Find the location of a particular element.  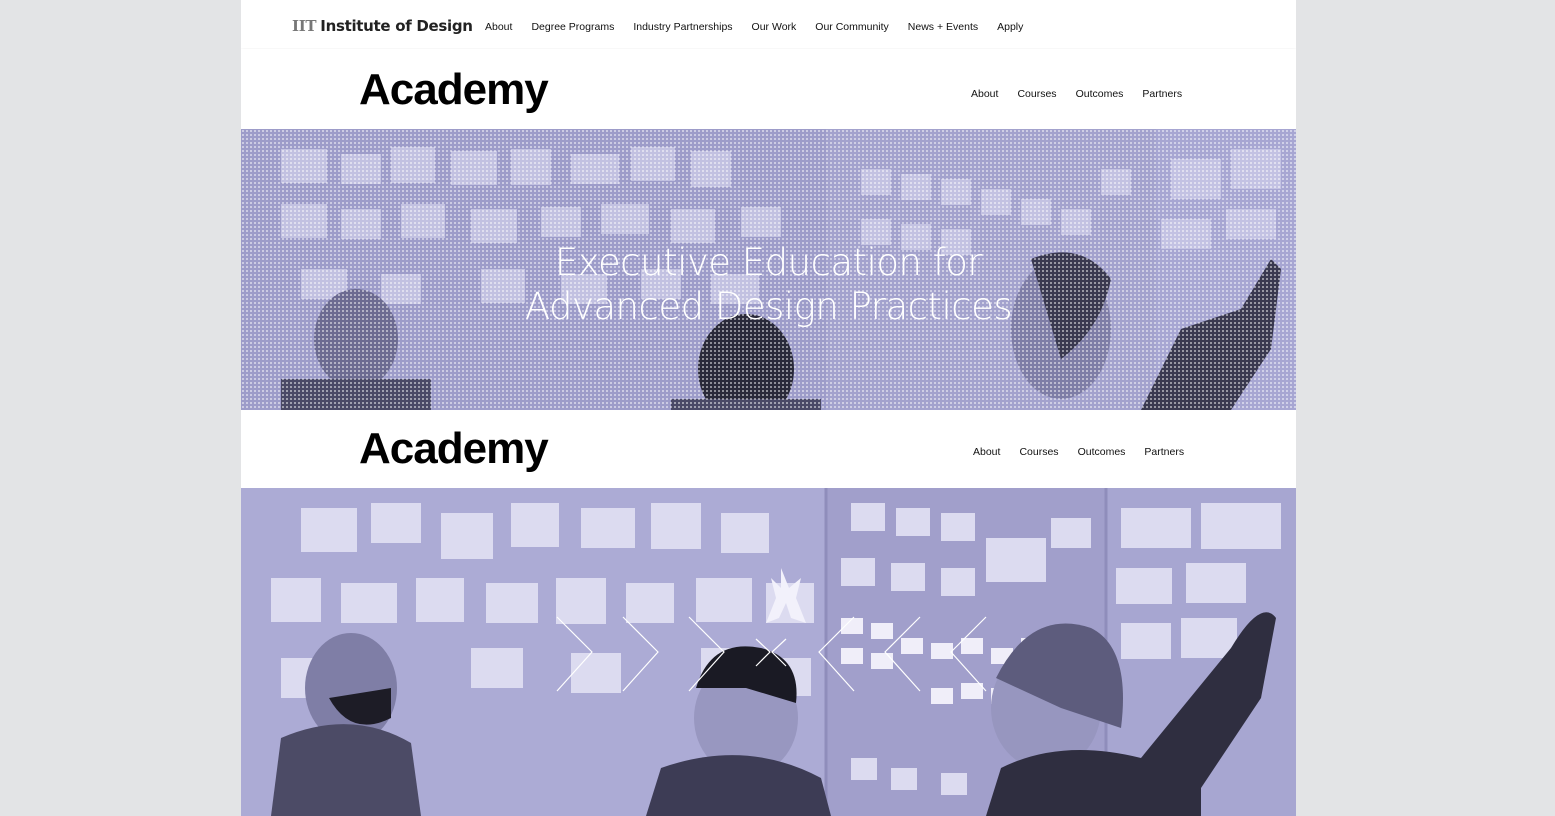

academy-header: Academy About Courses Outcomes Partners is located at coordinates (768, 89).